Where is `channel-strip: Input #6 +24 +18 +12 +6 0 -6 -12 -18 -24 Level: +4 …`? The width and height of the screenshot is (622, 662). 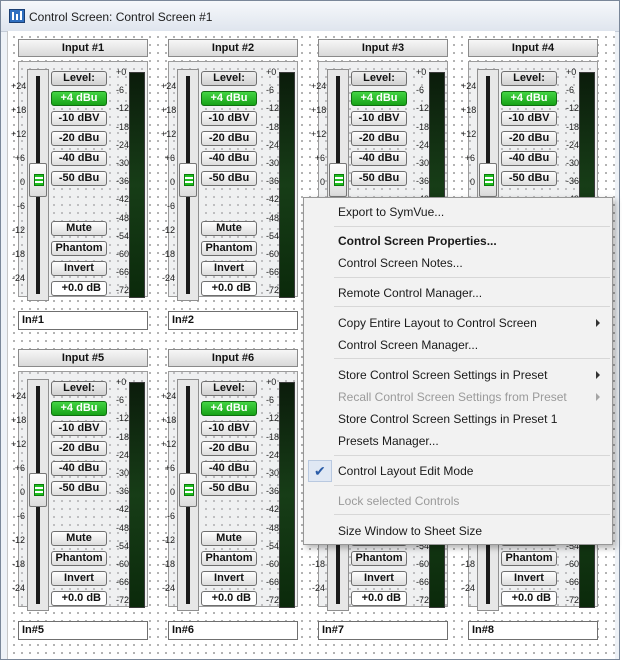
channel-strip: Input #6 +24 +18 +12 +6 0 -6 -12 -18 -24 Level: +4 … is located at coordinates (230, 499).